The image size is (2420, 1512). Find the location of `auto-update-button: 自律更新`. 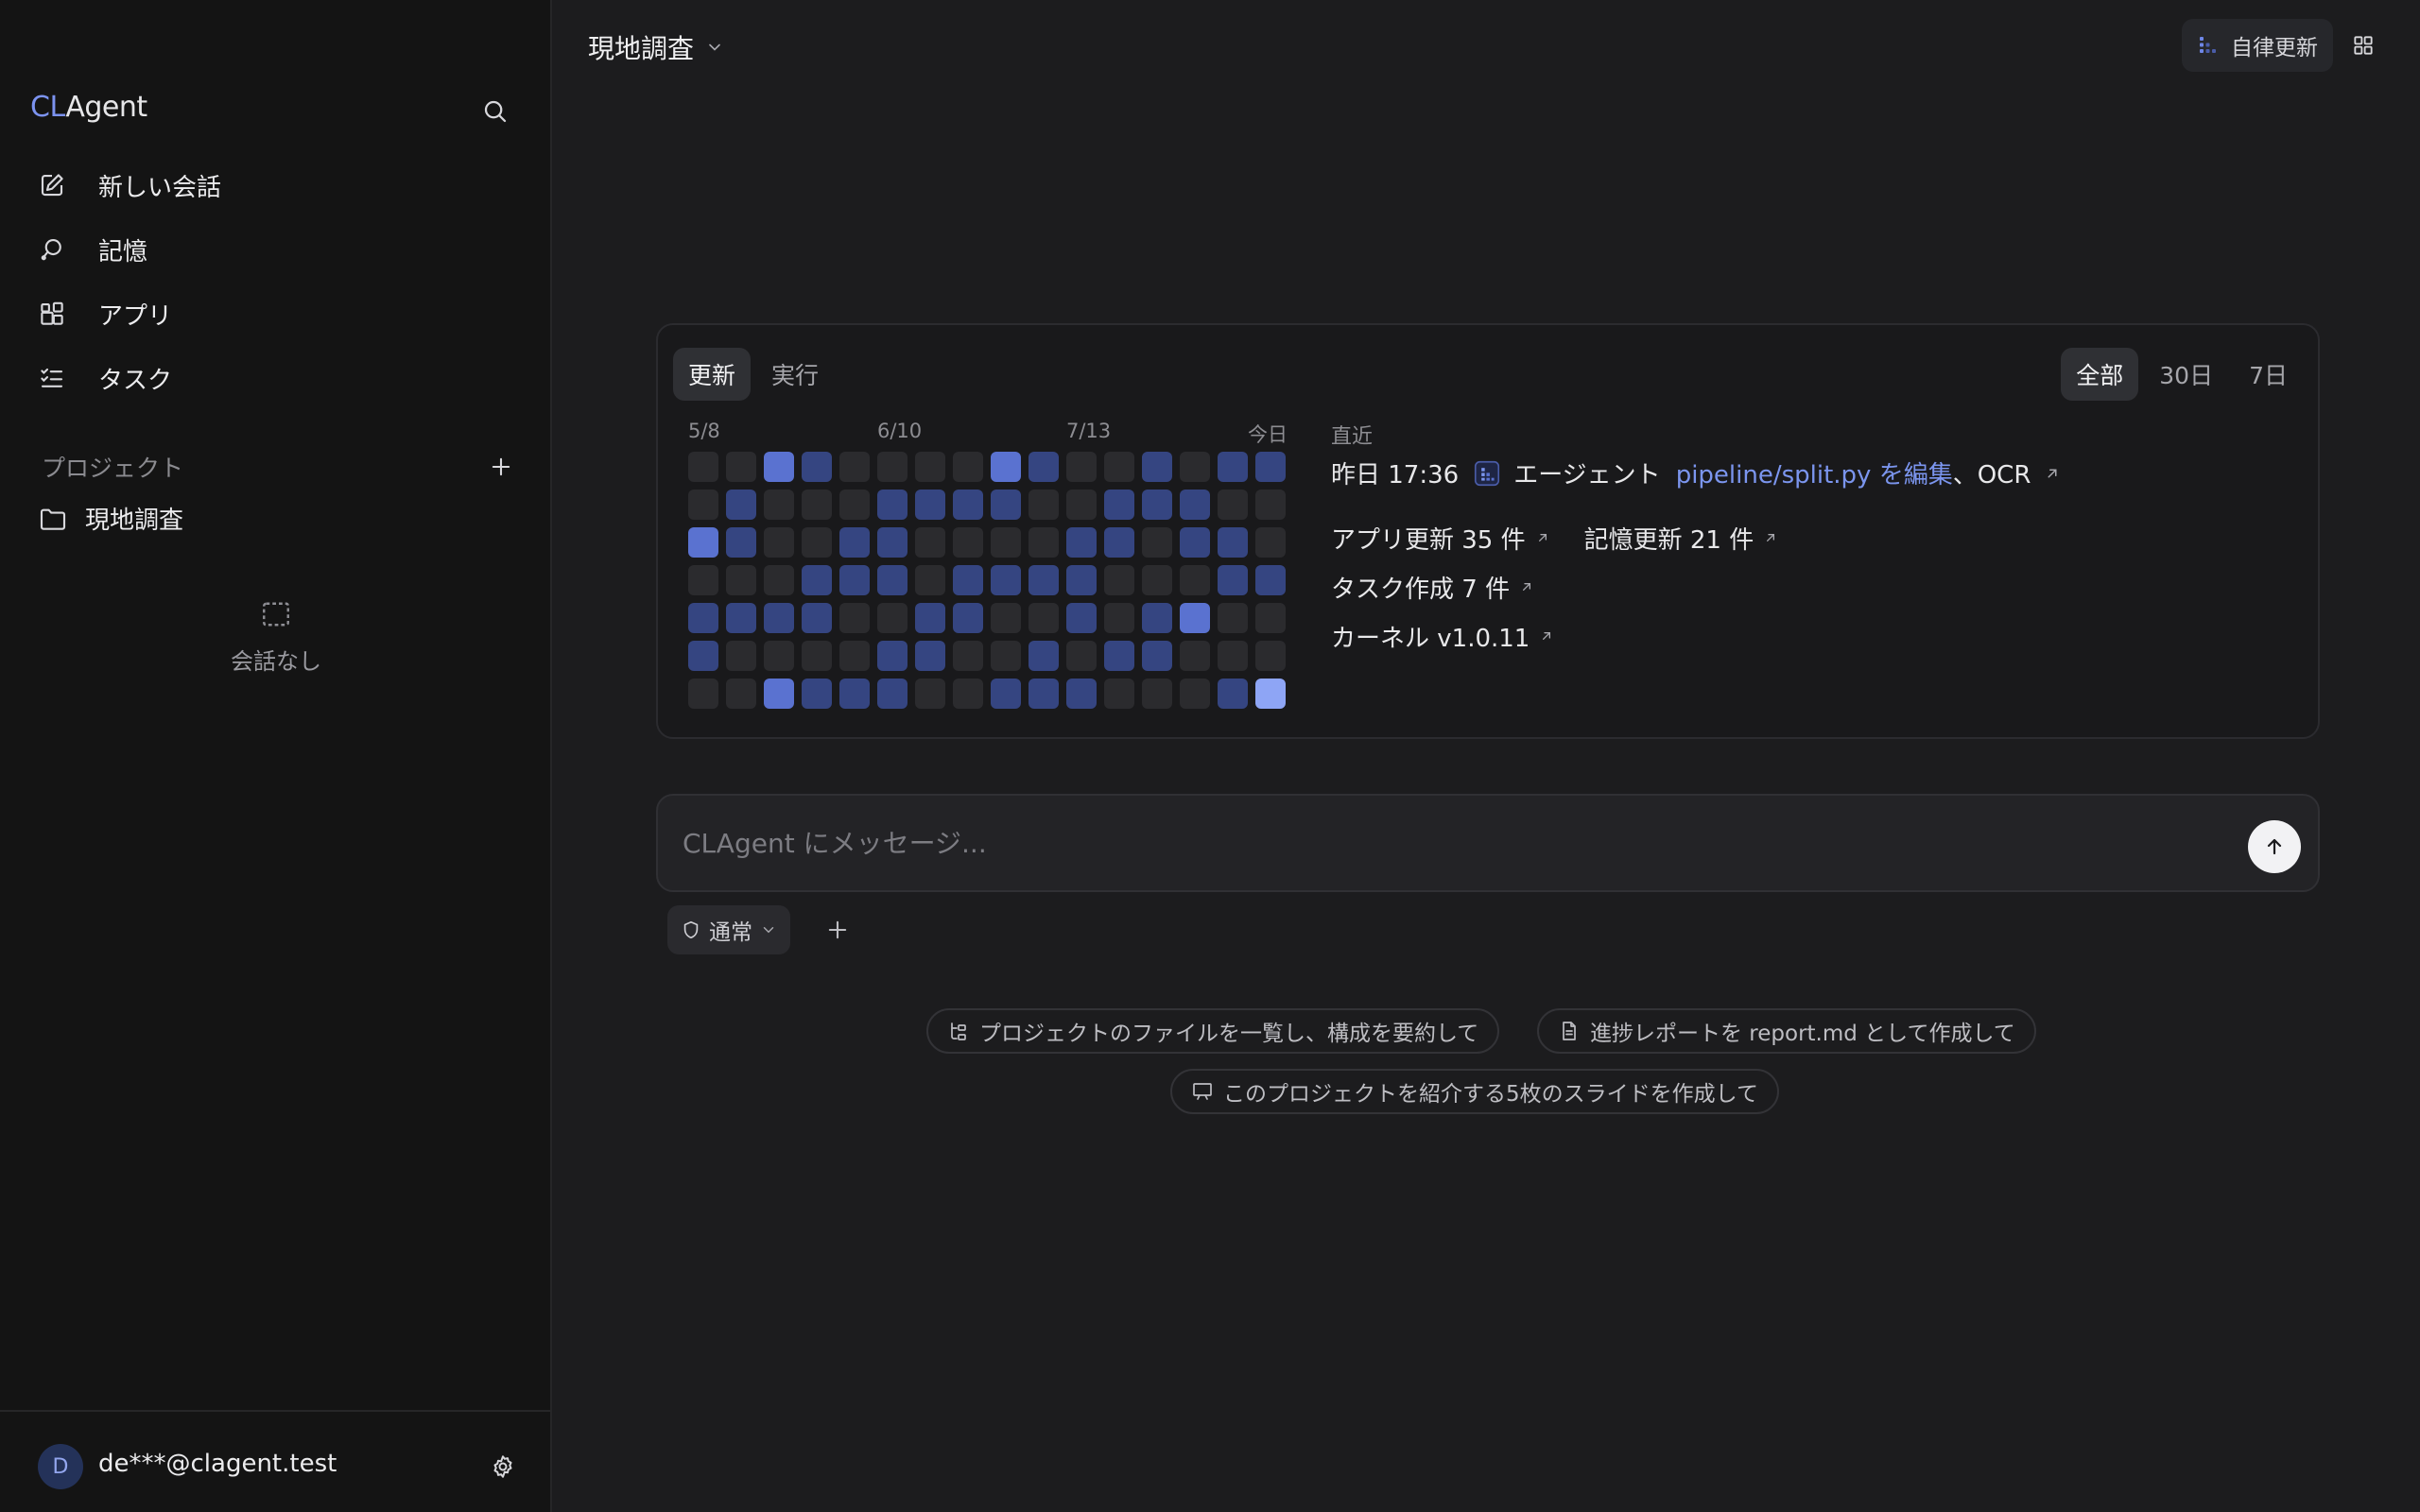

auto-update-button: 自律更新 is located at coordinates (2257, 45).